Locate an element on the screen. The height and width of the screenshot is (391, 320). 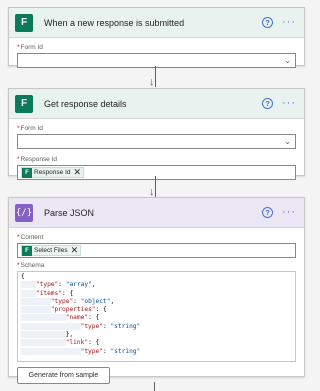
card-title: Get response details is located at coordinates (85, 103).